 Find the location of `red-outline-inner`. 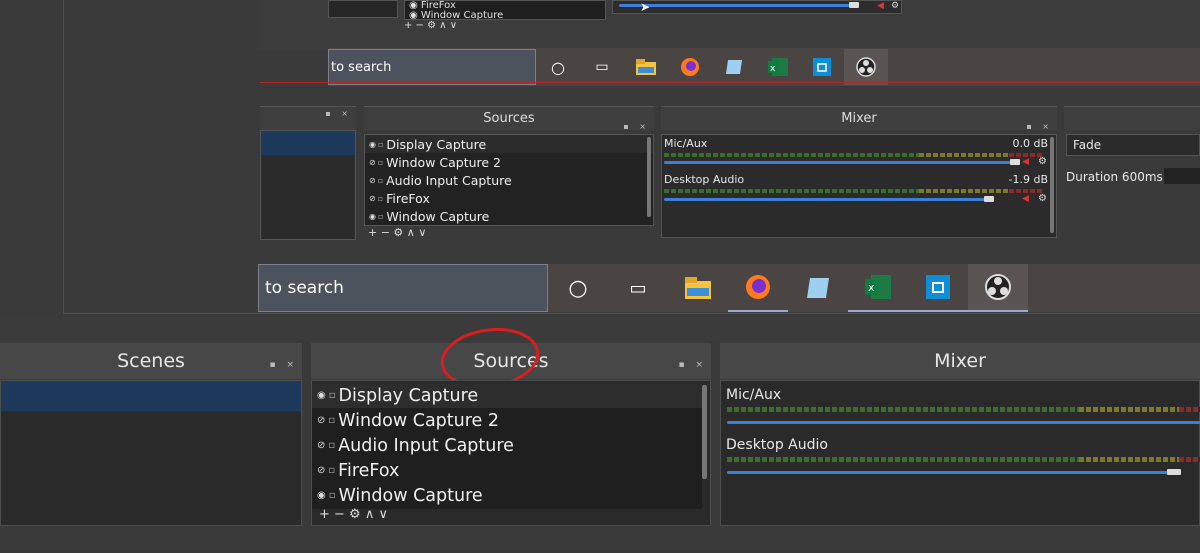

red-outline-inner is located at coordinates (730, 82).